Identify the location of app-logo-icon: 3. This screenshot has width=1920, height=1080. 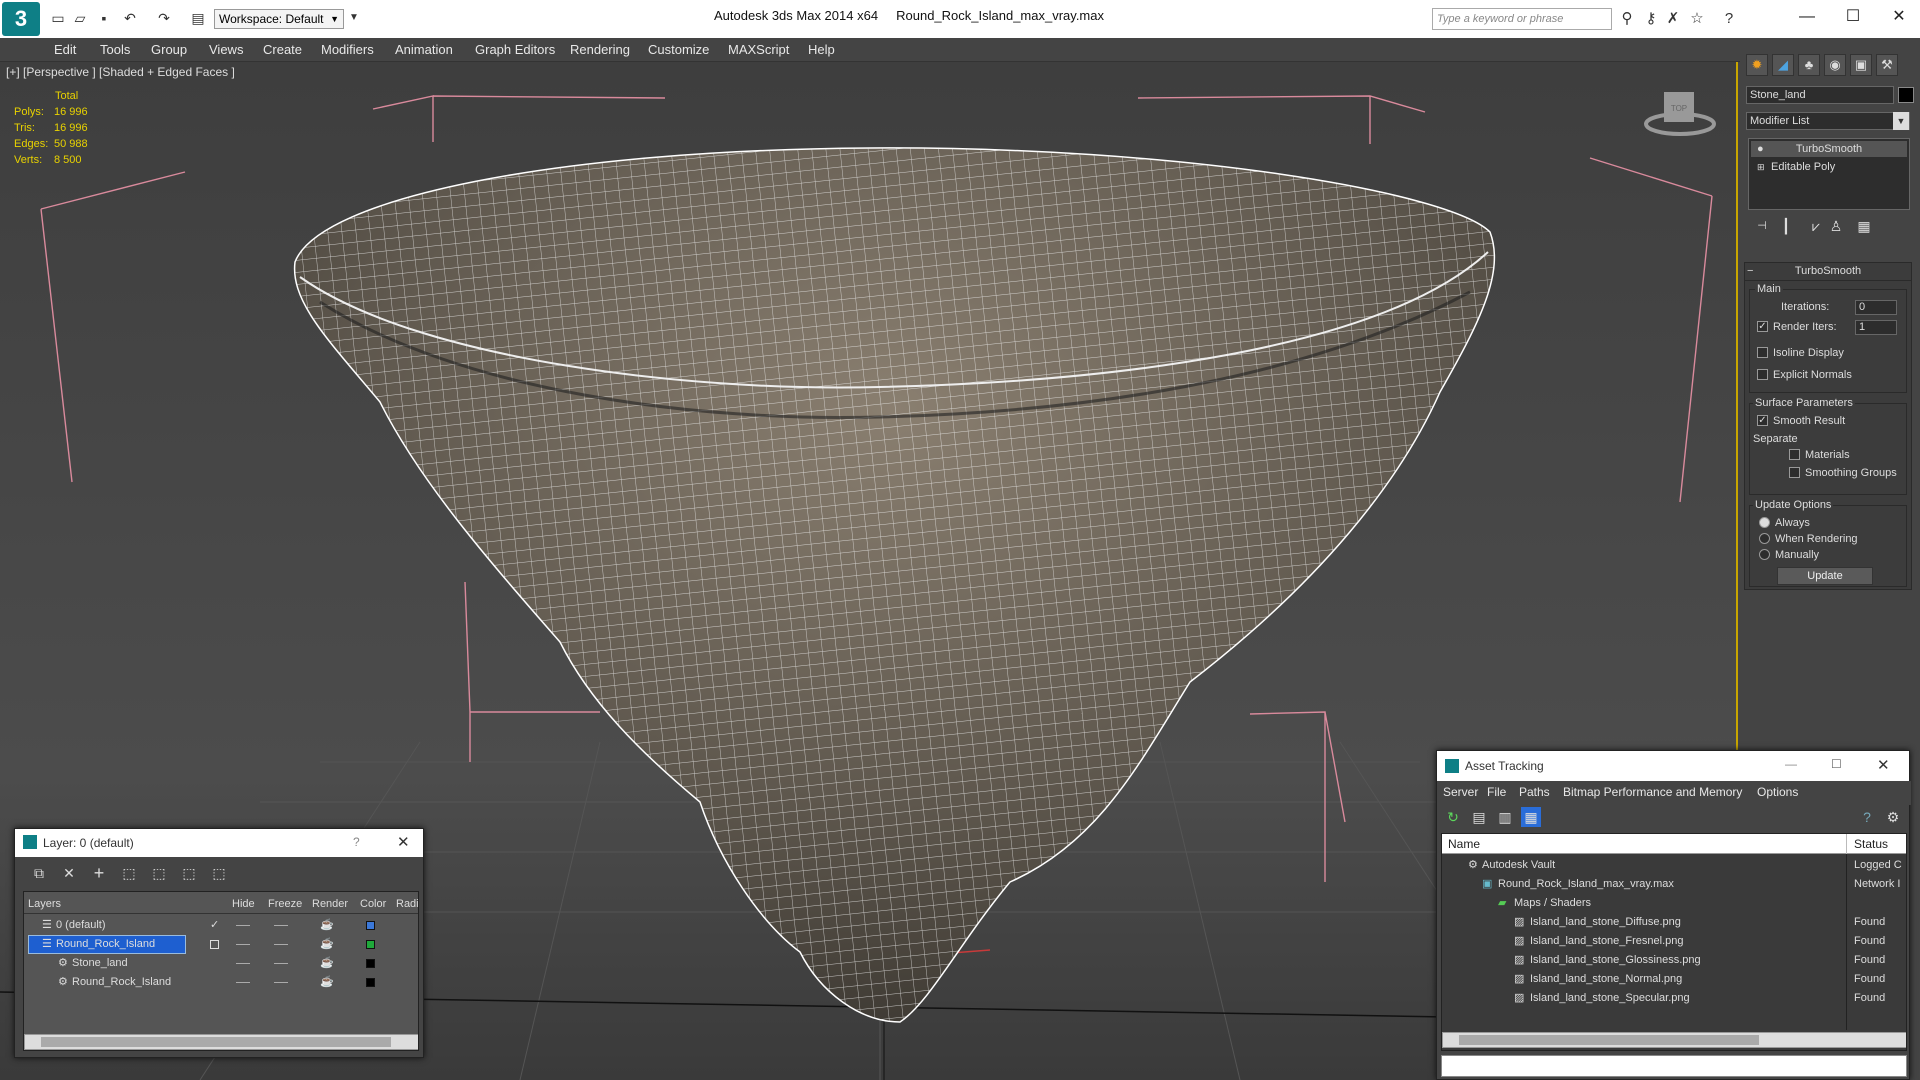
(21, 19).